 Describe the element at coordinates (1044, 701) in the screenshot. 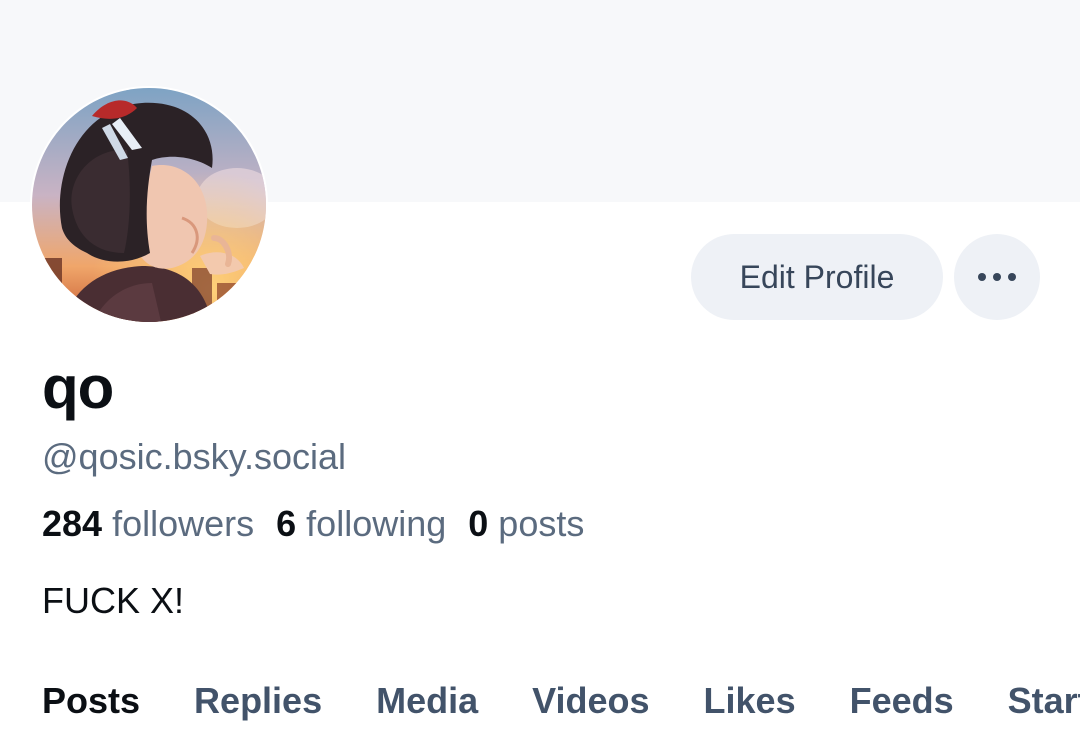

I see `tab-starter-packs: Starter Packs` at that location.